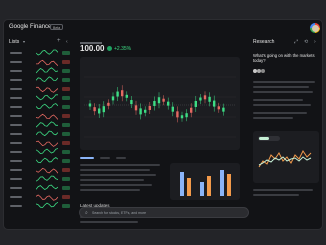 The width and height of the screenshot is (326, 245). Describe the element at coordinates (124, 179) in the screenshot. I see `key-stats` at that location.